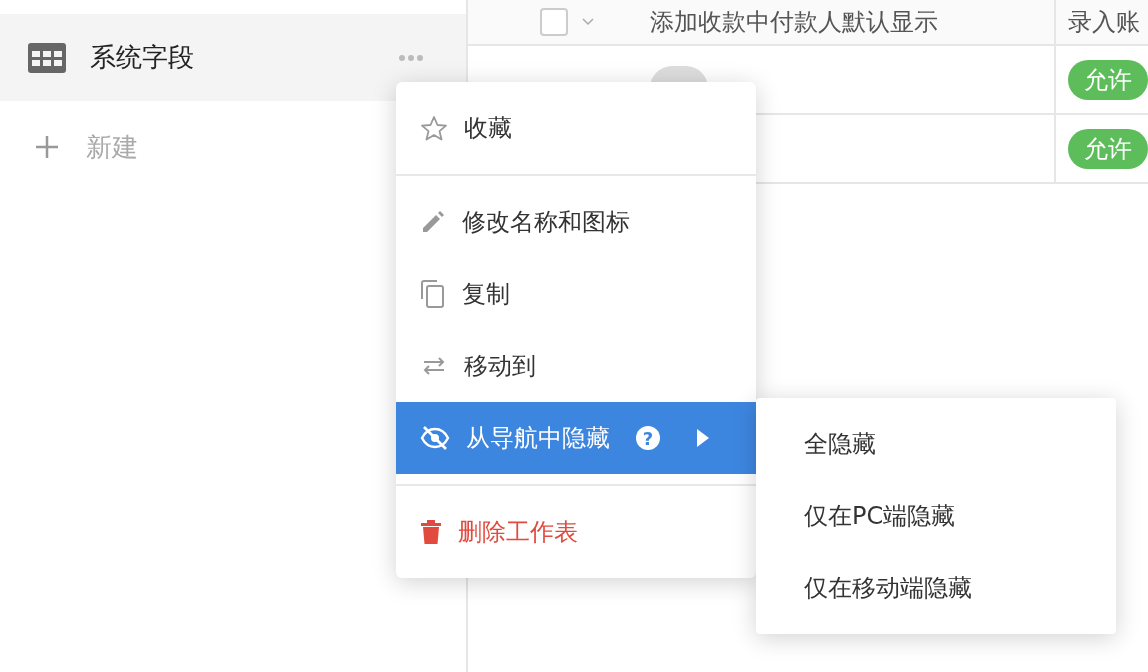 This screenshot has width=1148, height=672. I want to click on column-header: 添加收款中付款人默认显示, so click(794, 22).